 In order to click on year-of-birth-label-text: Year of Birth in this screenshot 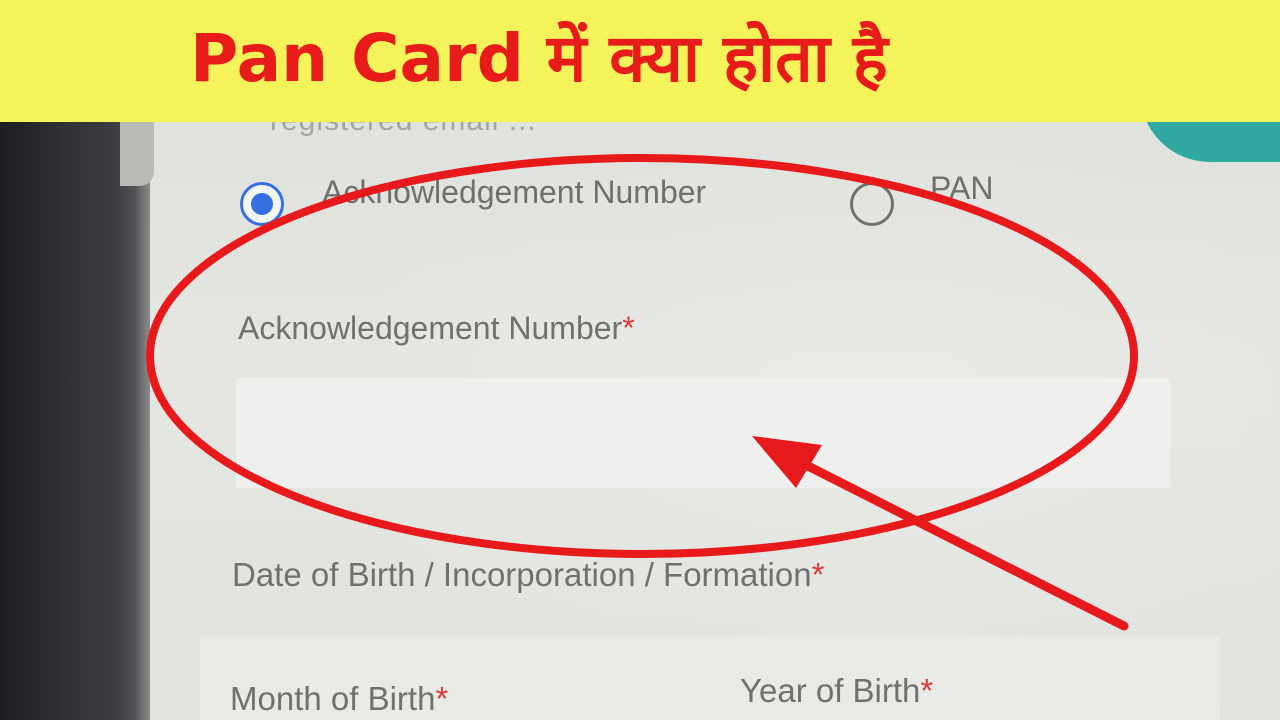, I will do `click(830, 690)`.